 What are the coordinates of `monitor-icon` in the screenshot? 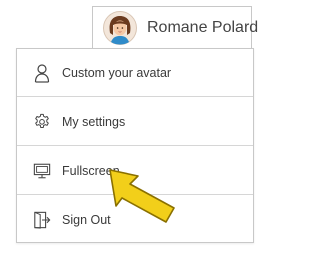 It's located at (42, 170).